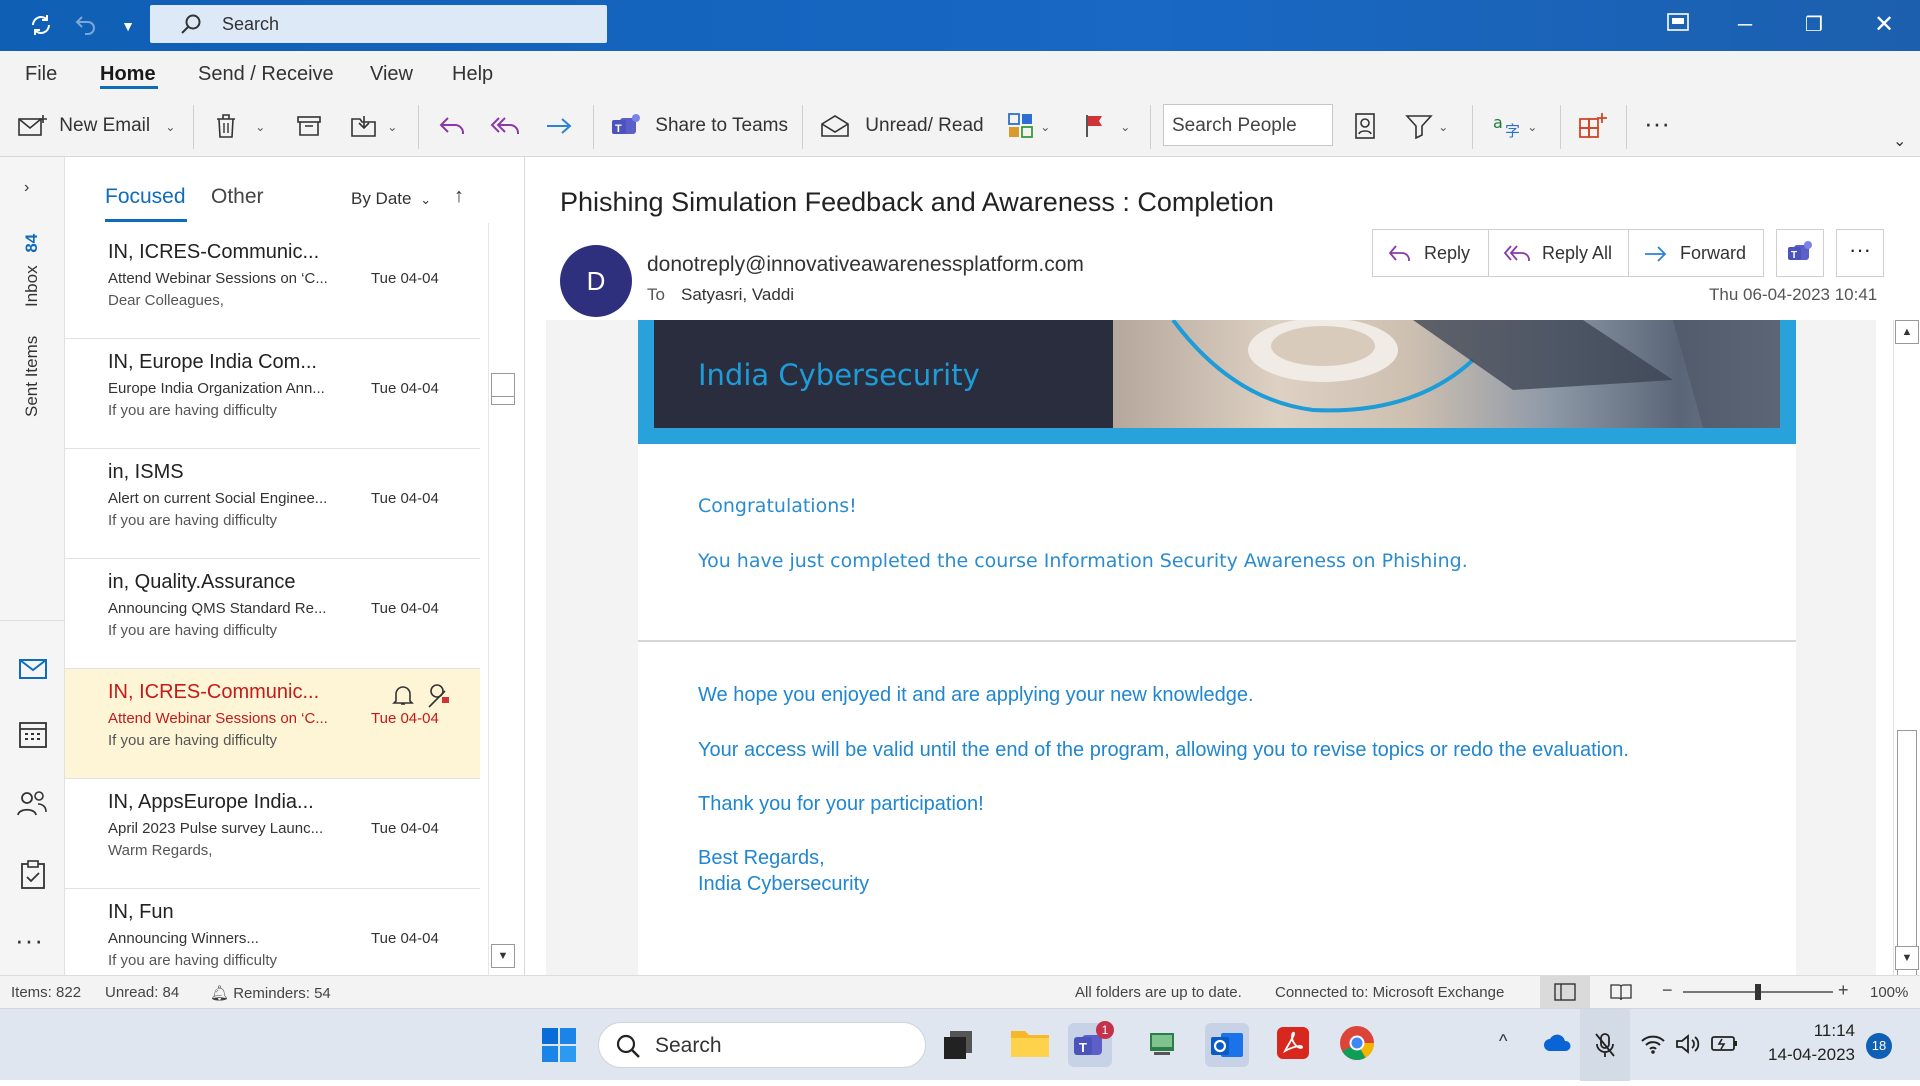 This screenshot has height=1086, width=1920. I want to click on reply-all-button: Reply All, so click(1559, 253).